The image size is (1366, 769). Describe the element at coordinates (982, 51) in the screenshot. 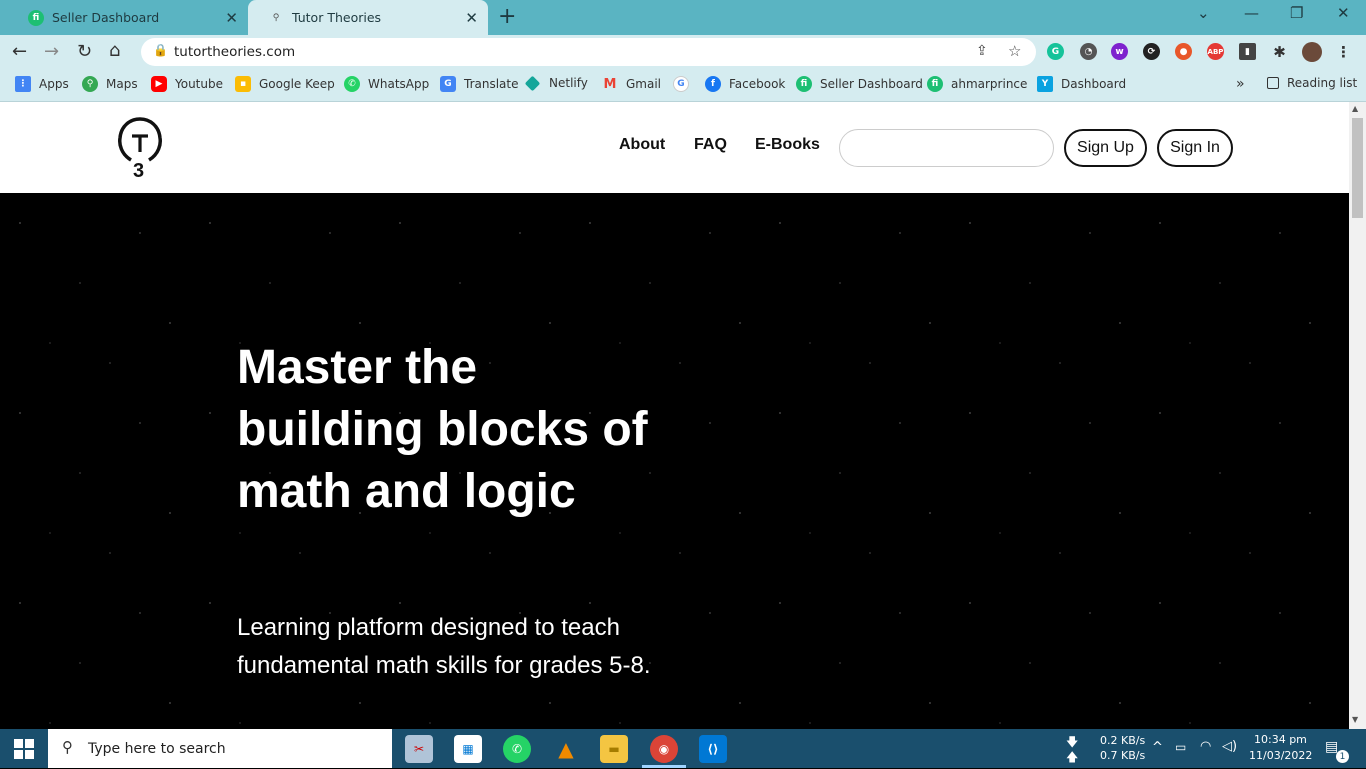

I see `share-icon: ⇪` at that location.